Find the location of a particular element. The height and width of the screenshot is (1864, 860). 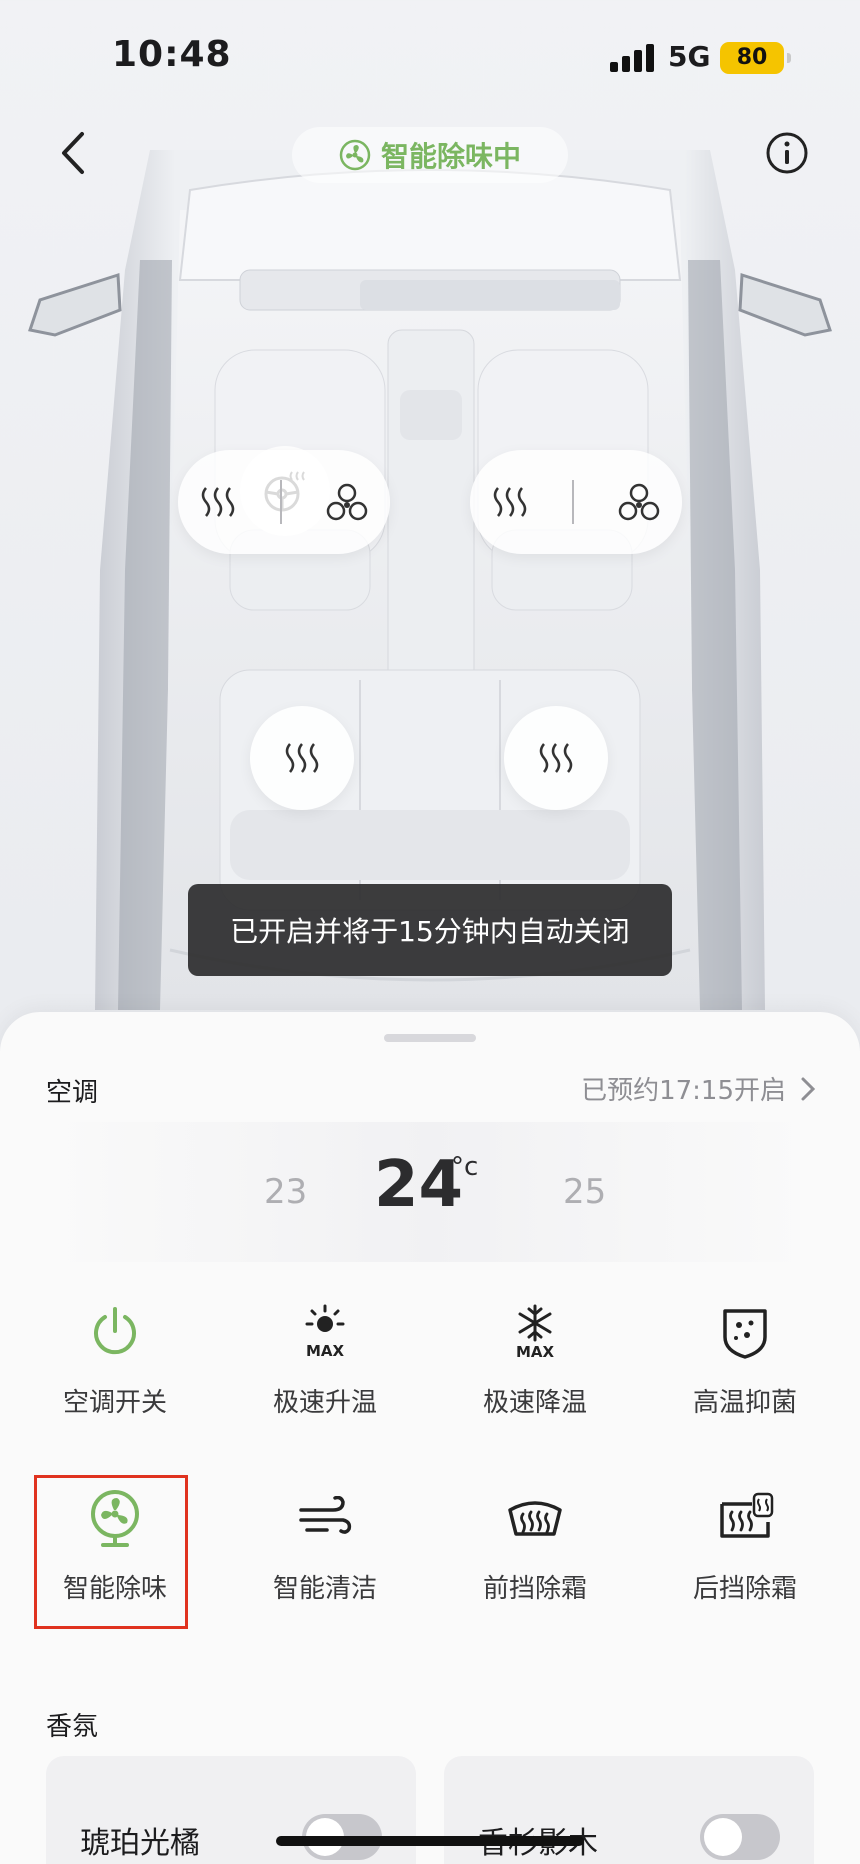

mode-status-label: 智能除味中 is located at coordinates (450, 156).